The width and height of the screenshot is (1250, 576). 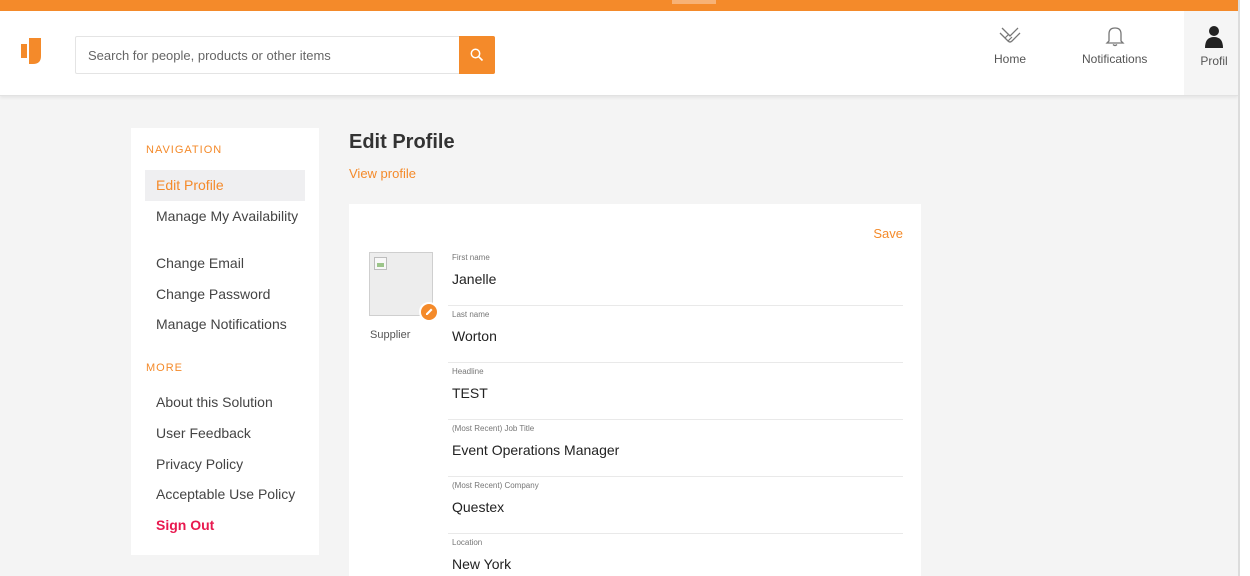 I want to click on top-accent-tab, so click(x=694, y=2).